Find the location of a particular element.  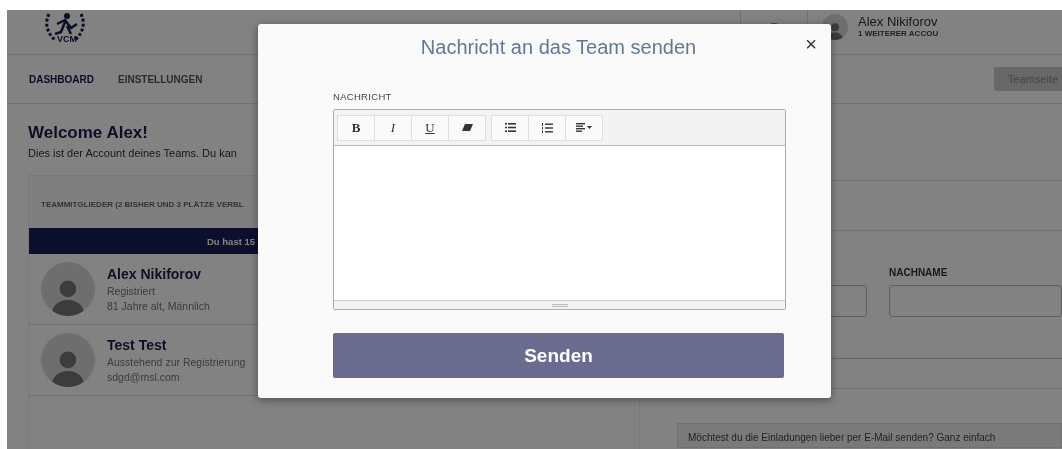

nav-tab: DASHBOARD is located at coordinates (61, 79).